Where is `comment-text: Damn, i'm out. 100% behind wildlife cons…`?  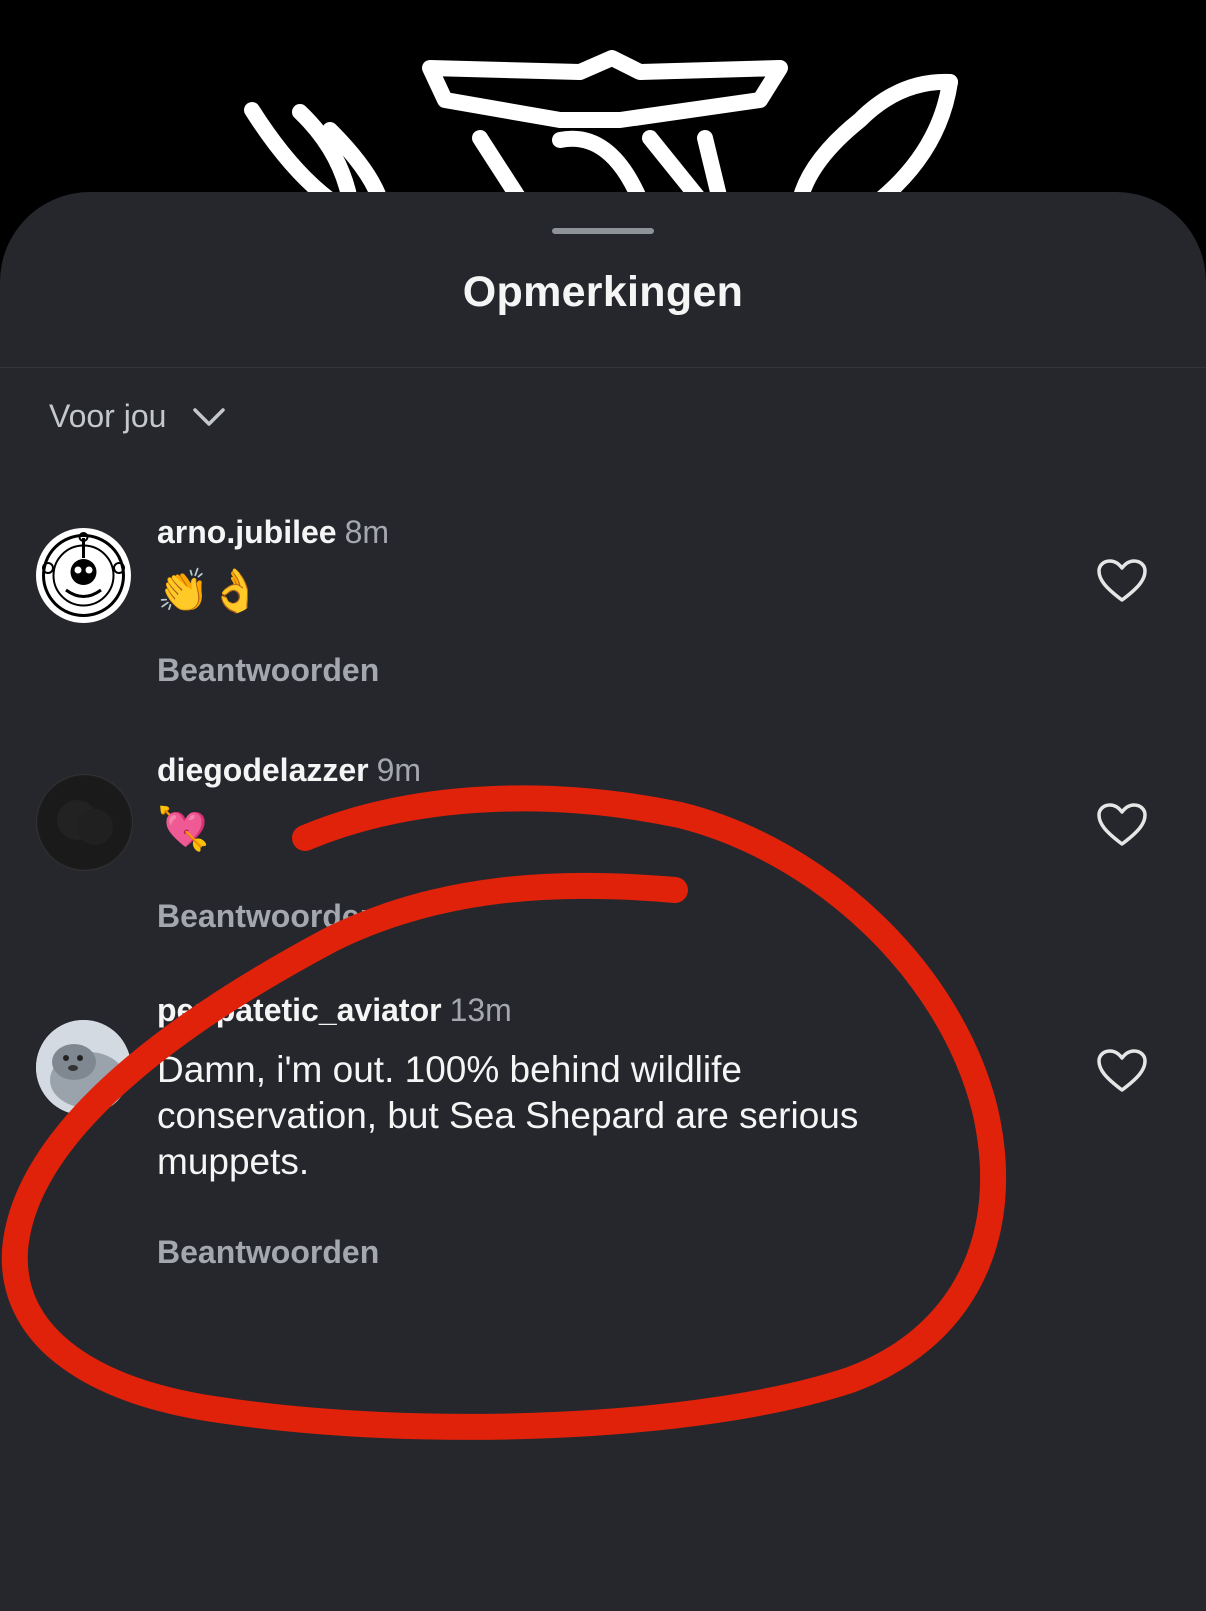 comment-text: Damn, i'm out. 100% behind wildlife cons… is located at coordinates (508, 1115).